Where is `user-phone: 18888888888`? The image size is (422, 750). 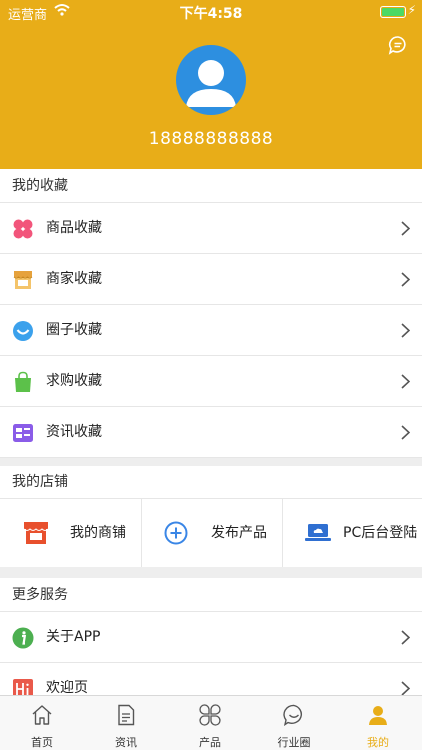 user-phone: 18888888888 is located at coordinates (211, 139).